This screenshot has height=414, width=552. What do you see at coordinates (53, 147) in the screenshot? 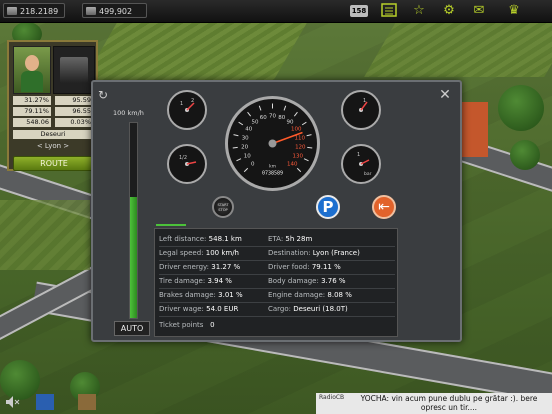
I see `destination-selector: < Lyon >` at bounding box center [53, 147].